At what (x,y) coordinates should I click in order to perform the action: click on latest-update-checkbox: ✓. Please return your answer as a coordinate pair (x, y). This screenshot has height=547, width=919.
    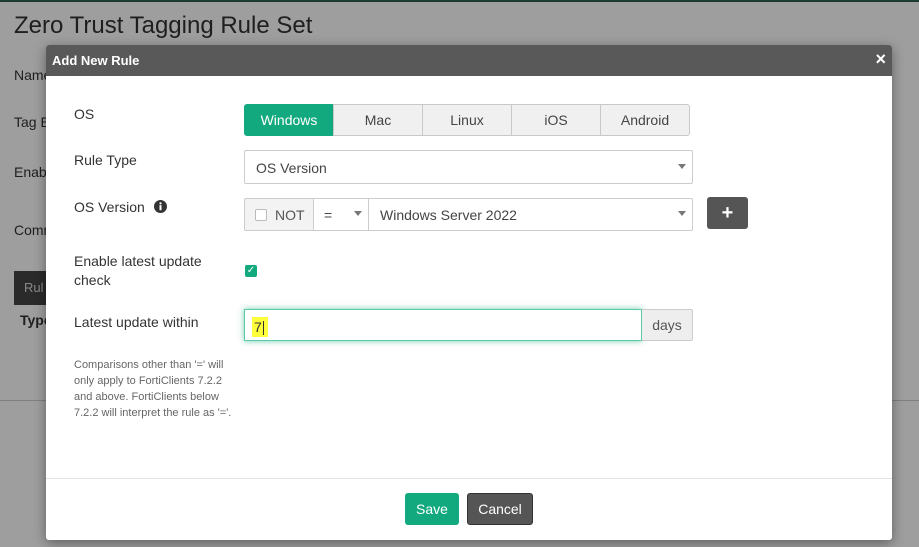
    Looking at the image, I should click on (251, 271).